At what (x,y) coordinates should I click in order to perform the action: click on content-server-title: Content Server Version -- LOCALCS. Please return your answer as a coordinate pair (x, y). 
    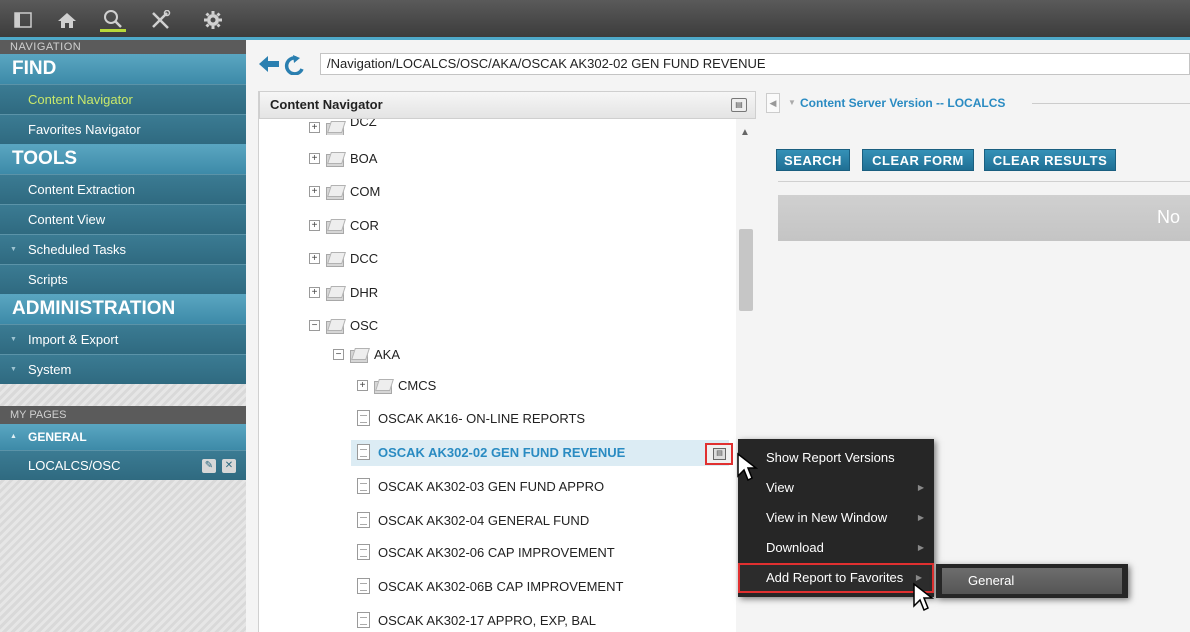
    Looking at the image, I should click on (902, 103).